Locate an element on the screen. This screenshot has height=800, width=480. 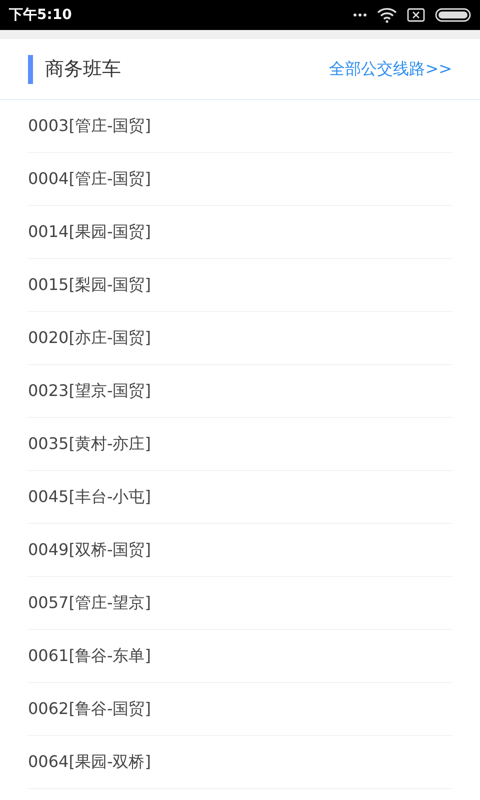
route-item: 0045[丰台-小屯] is located at coordinates (89, 497).